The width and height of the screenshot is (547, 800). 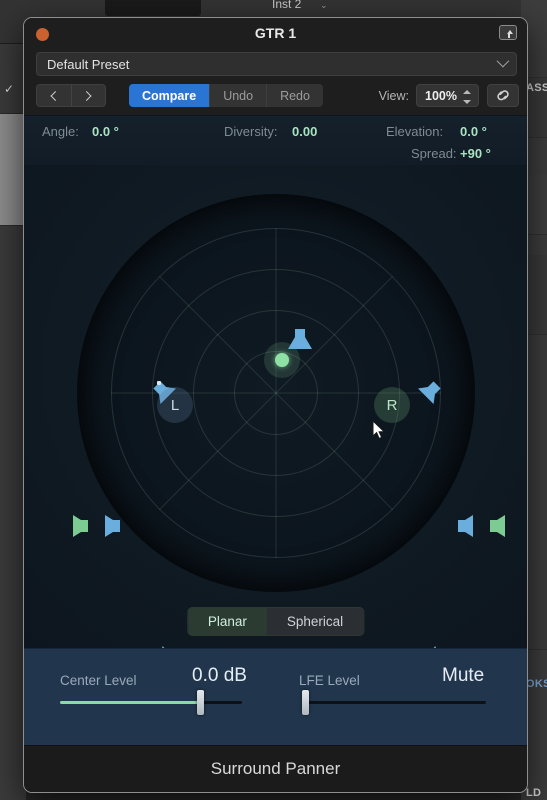 I want to click on center-source-puck, so click(x=282, y=360).